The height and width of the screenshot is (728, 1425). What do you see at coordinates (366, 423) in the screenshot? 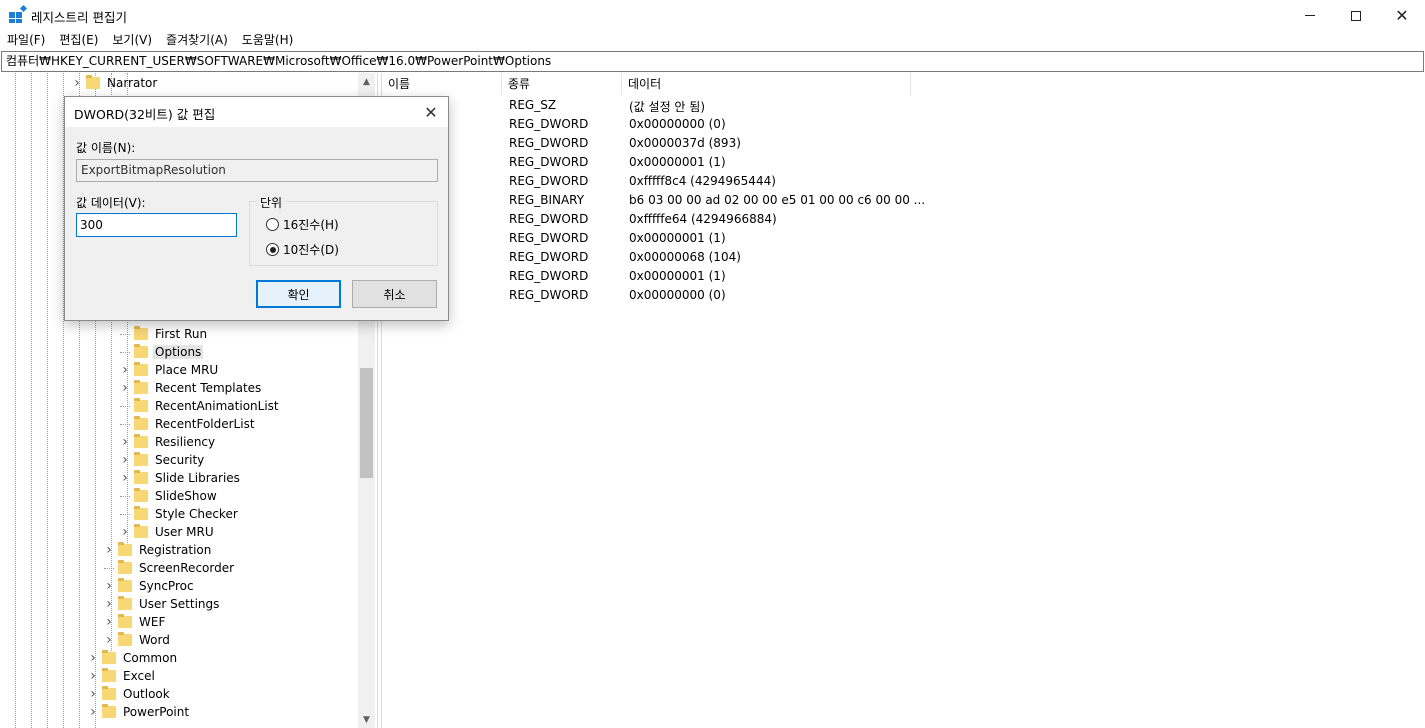
I see `scroll-thumb` at bounding box center [366, 423].